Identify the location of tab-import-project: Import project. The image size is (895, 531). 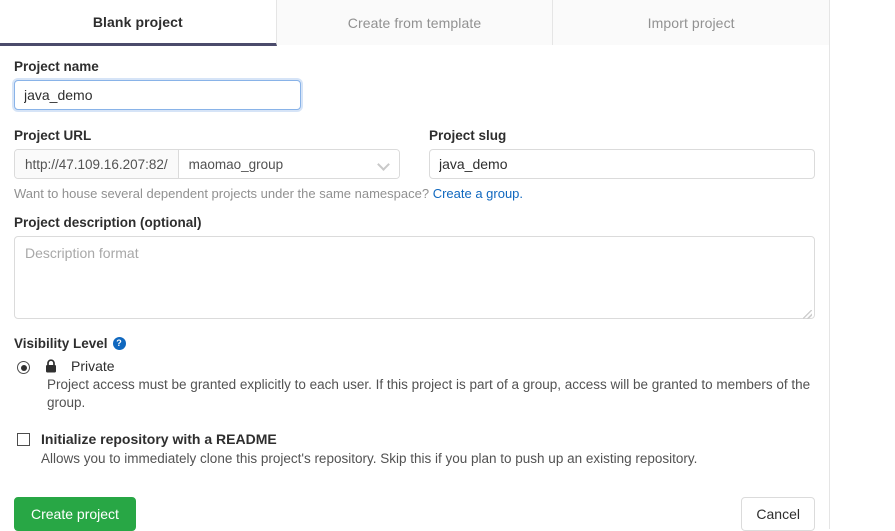
(691, 22).